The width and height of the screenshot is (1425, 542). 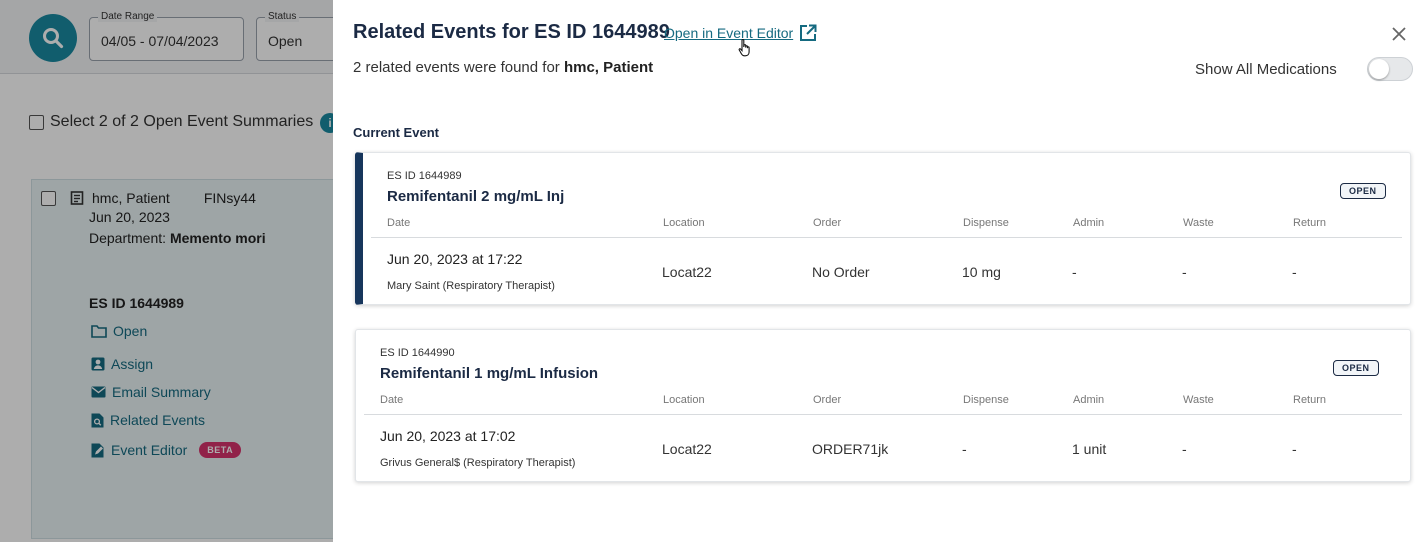 What do you see at coordinates (981, 272) in the screenshot?
I see `event-dispense: 10 mg` at bounding box center [981, 272].